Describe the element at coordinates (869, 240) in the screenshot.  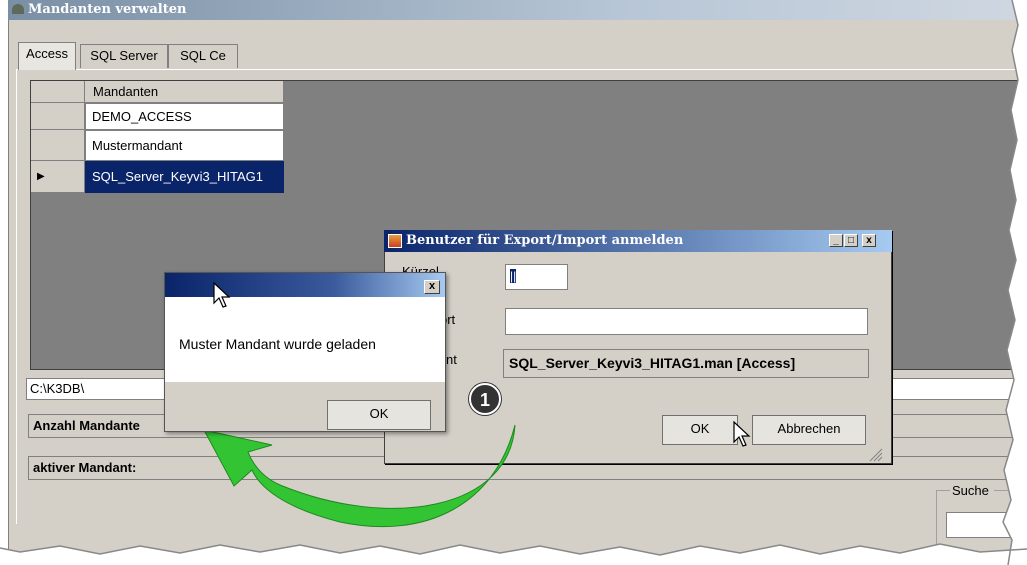
I see `close-icon: x` at that location.